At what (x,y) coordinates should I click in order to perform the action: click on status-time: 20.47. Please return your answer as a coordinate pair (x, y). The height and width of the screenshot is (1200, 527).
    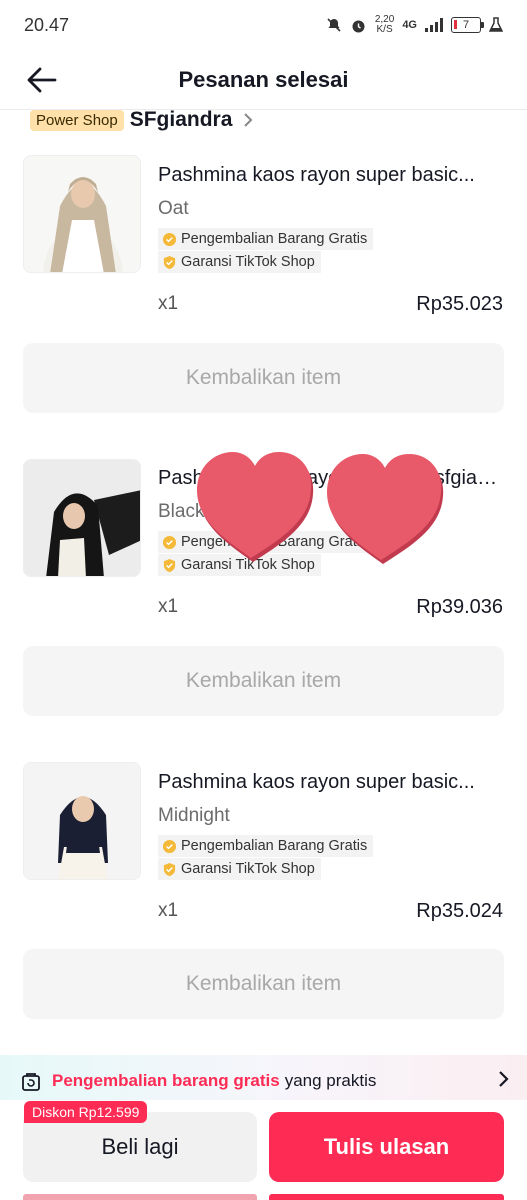
    Looking at the image, I should click on (47, 24).